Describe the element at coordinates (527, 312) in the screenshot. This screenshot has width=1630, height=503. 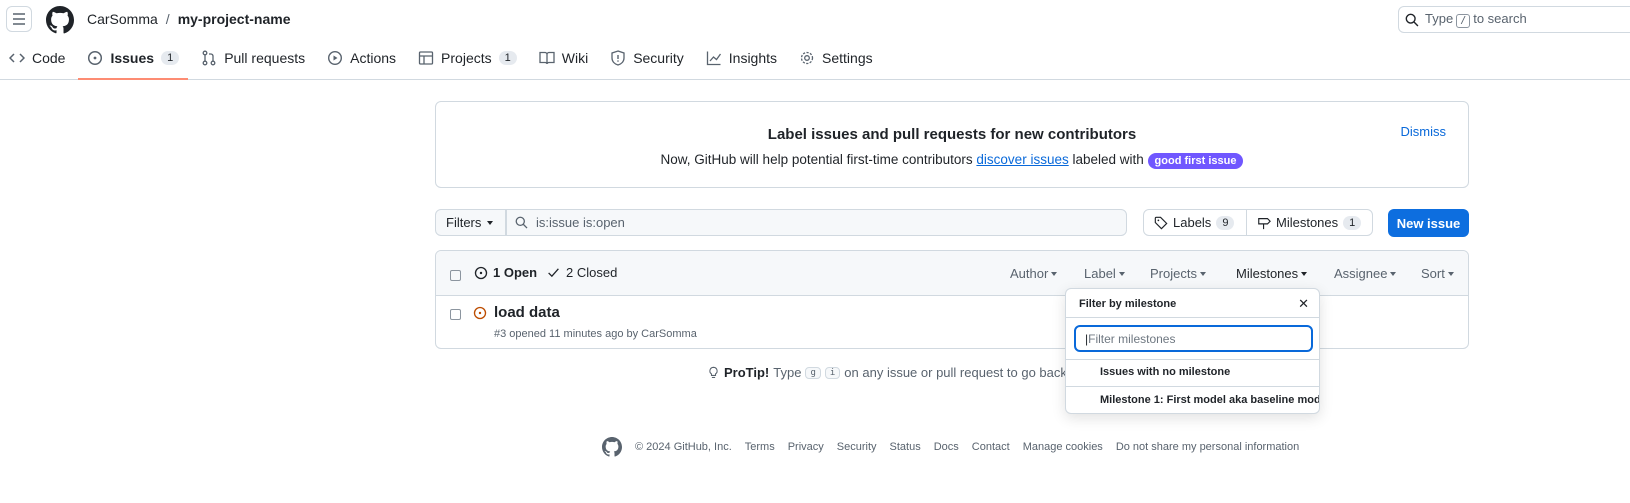
I see `issue-title-link: load data` at that location.